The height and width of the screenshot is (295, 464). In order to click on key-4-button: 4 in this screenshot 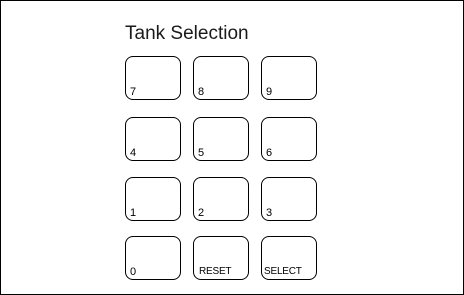, I will do `click(153, 139)`.